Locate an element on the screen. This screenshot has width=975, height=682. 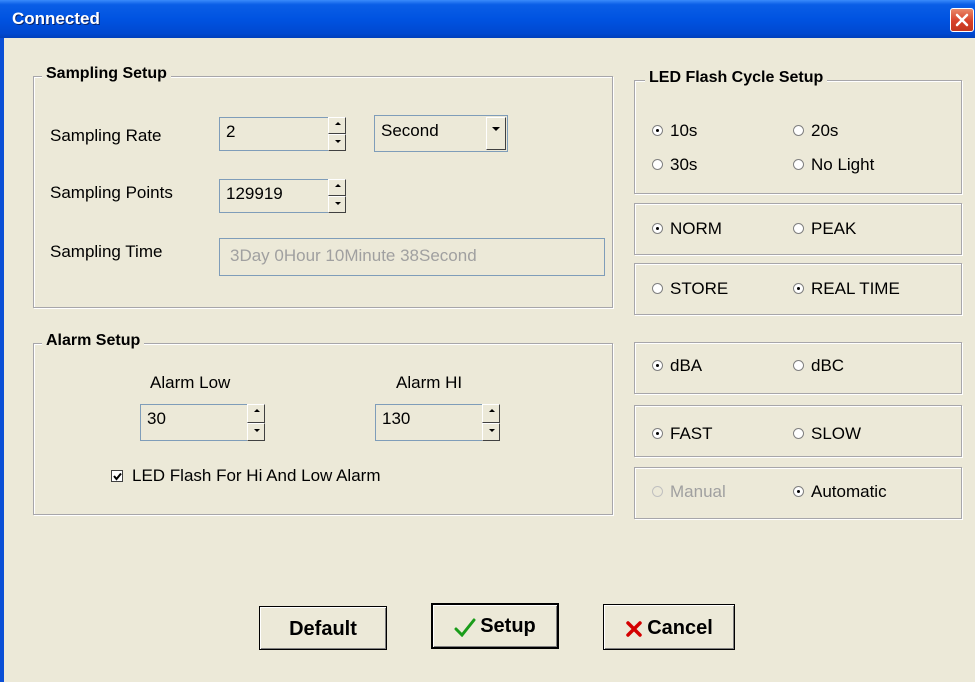
radio-automatic-label: Automatic is located at coordinates (849, 491).